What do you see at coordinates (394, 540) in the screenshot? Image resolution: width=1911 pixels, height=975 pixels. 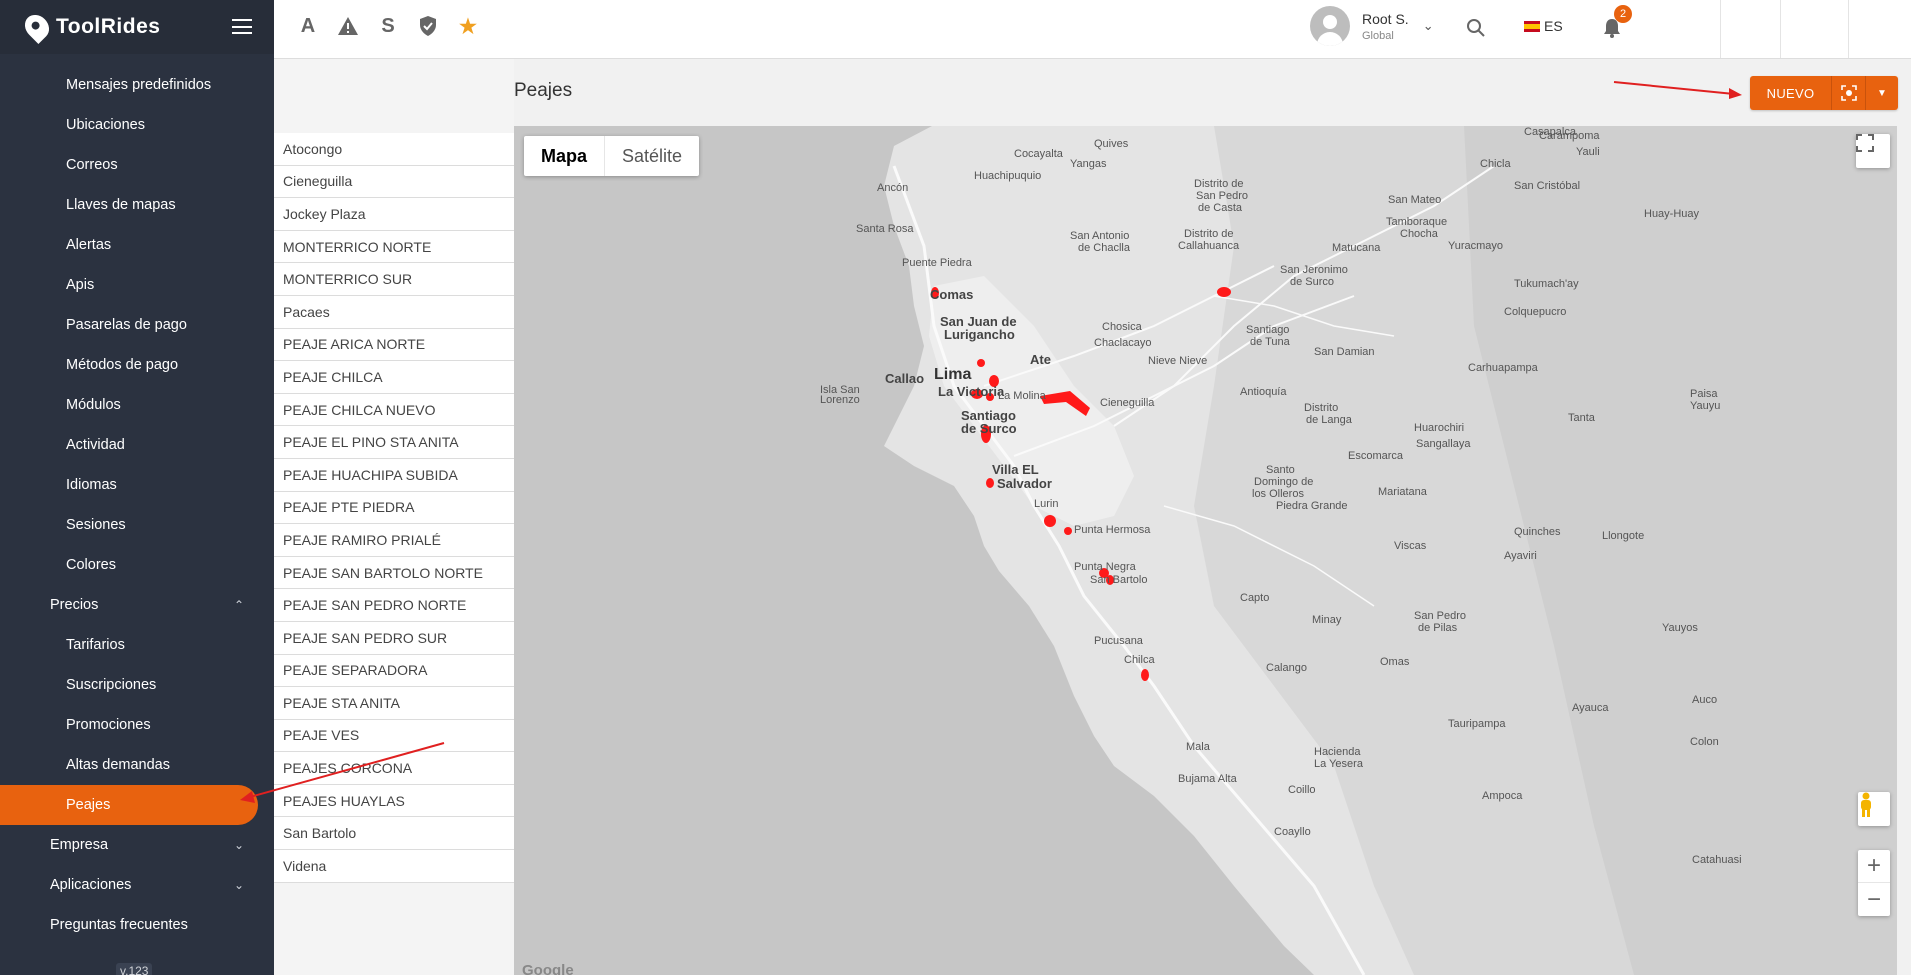 I see `toll-list-item: PEAJE RAMIRO PRIALÉ` at bounding box center [394, 540].